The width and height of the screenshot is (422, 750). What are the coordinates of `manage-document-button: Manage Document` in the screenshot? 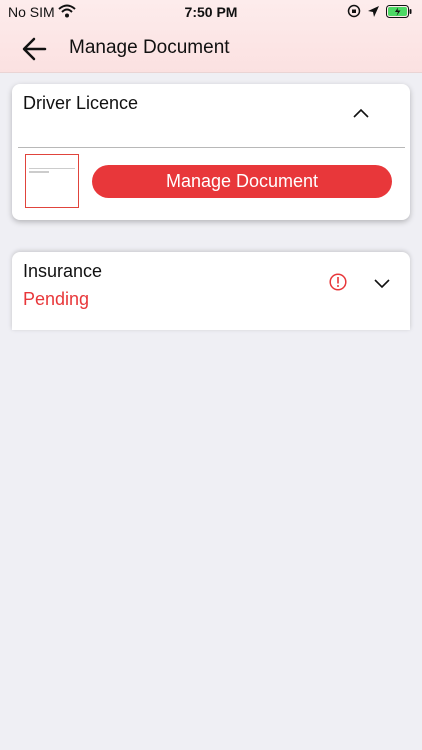 It's located at (242, 181).